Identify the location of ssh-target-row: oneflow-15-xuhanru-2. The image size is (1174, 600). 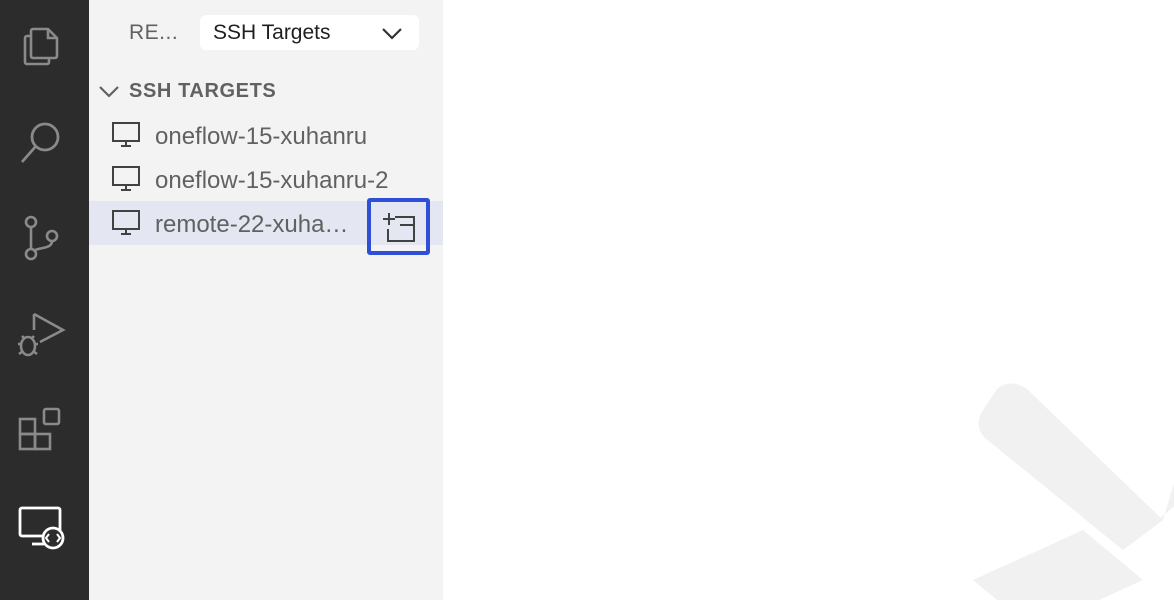
(266, 179).